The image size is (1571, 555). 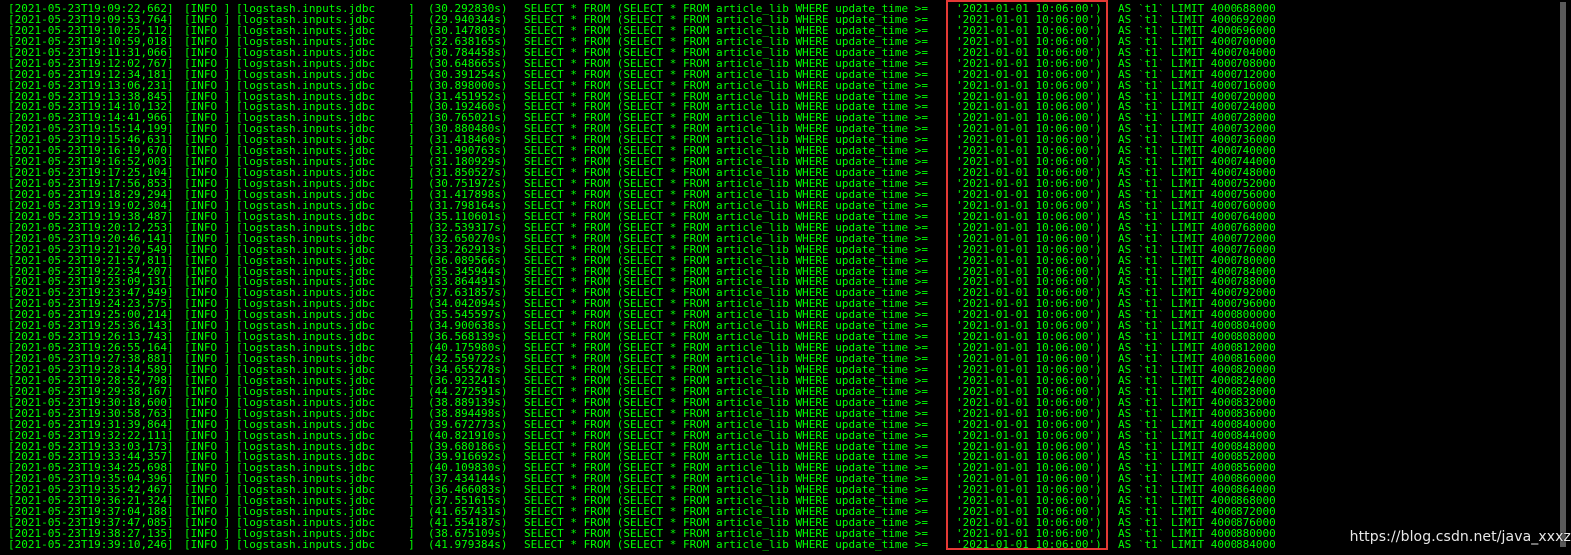 I want to click on log-offset: 836000, so click(x=1256, y=414).